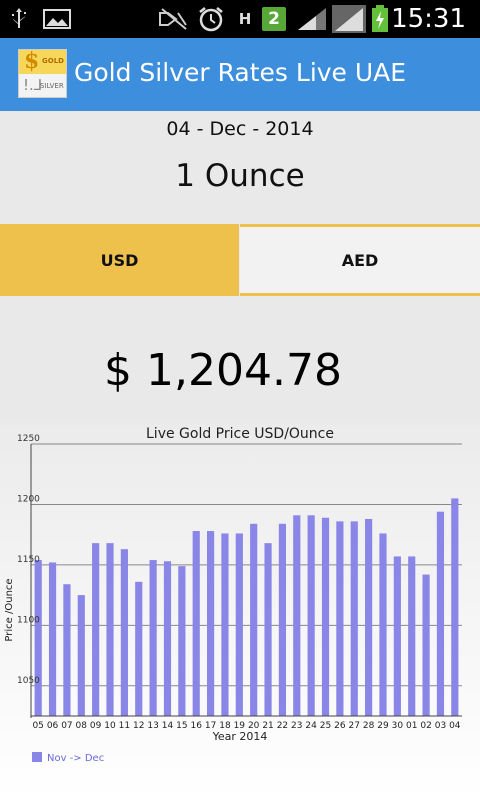 The height and width of the screenshot is (800, 480). Describe the element at coordinates (42, 73) in the screenshot. I see `app-logo: $ GOLD !.⅃ SILVER` at that location.